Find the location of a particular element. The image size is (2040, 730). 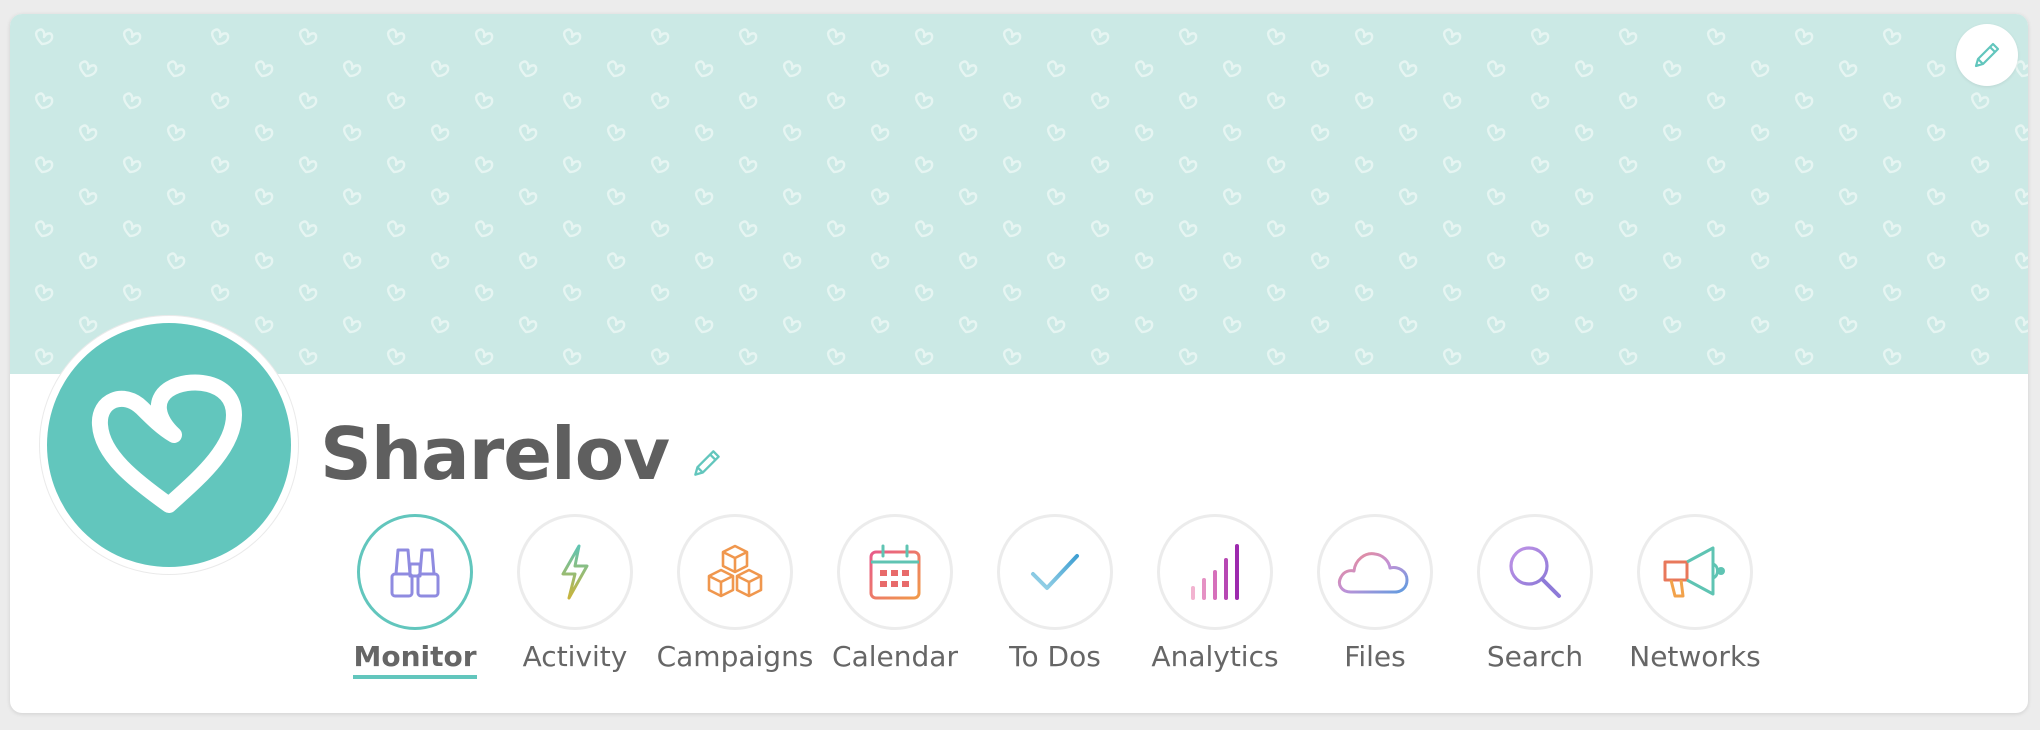

nav-label: Activity is located at coordinates (575, 656).